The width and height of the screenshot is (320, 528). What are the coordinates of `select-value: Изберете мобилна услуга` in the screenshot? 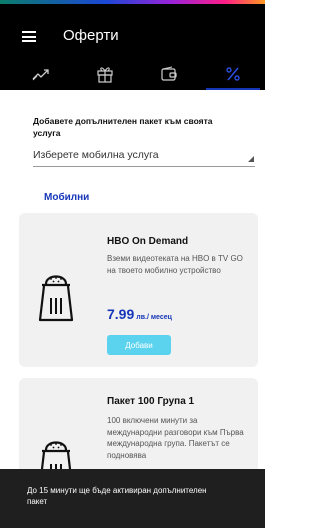 It's located at (96, 155).